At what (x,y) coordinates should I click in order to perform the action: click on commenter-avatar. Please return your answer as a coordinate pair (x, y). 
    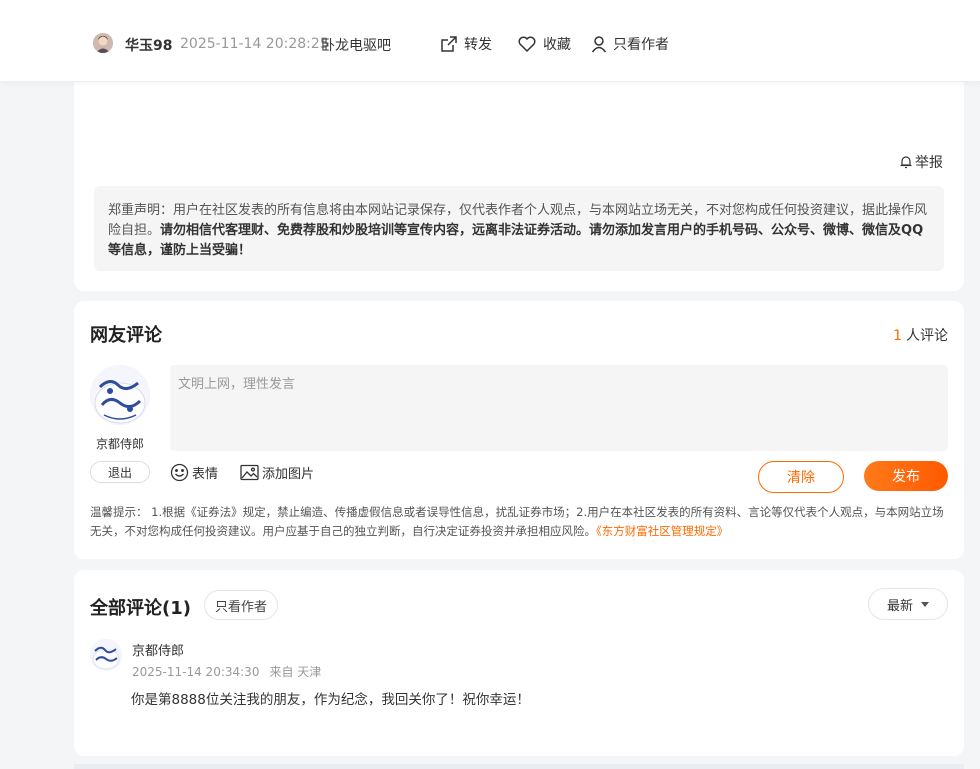
    Looking at the image, I should click on (106, 655).